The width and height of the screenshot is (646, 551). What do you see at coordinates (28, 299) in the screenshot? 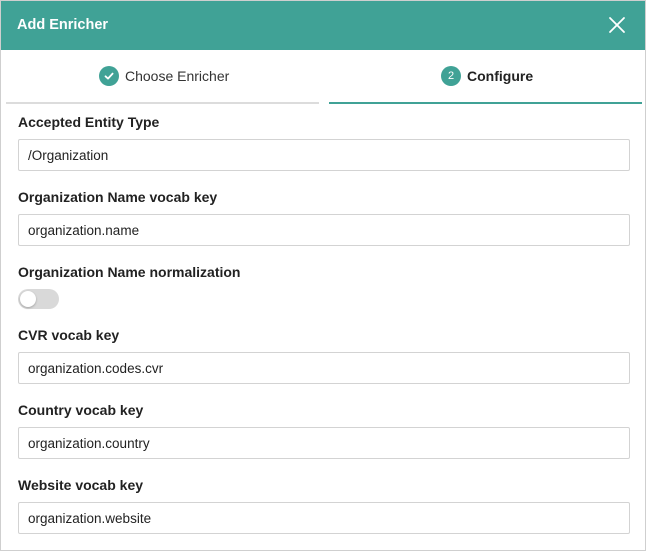
I see `toggle-knob` at bounding box center [28, 299].